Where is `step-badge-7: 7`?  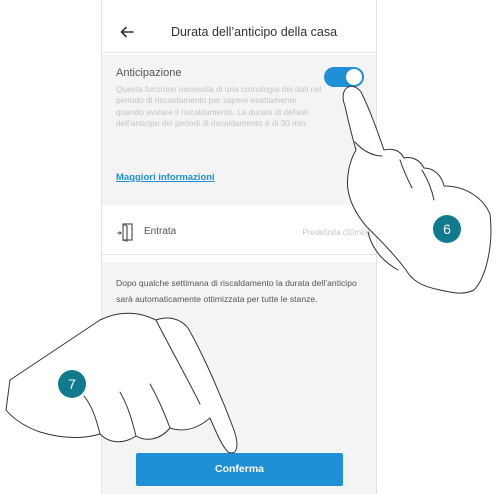 step-badge-7: 7 is located at coordinates (72, 384).